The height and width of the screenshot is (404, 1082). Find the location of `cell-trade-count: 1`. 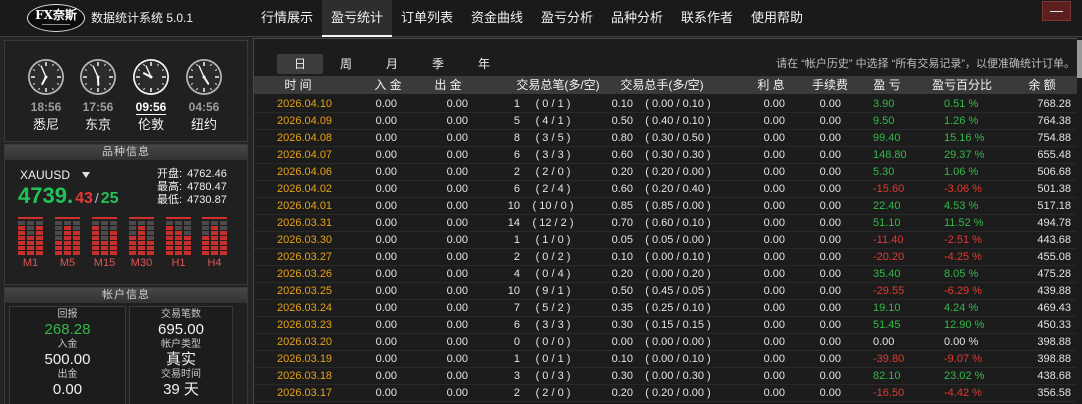

cell-trade-count: 1 is located at coordinates (516, 104).